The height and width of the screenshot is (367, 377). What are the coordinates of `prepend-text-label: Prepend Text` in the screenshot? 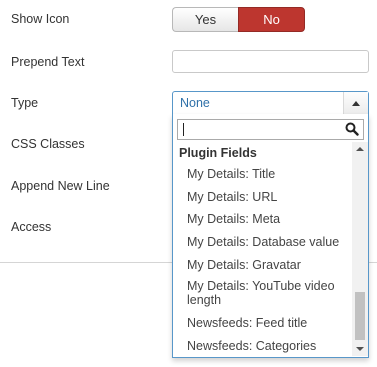 It's located at (48, 62).